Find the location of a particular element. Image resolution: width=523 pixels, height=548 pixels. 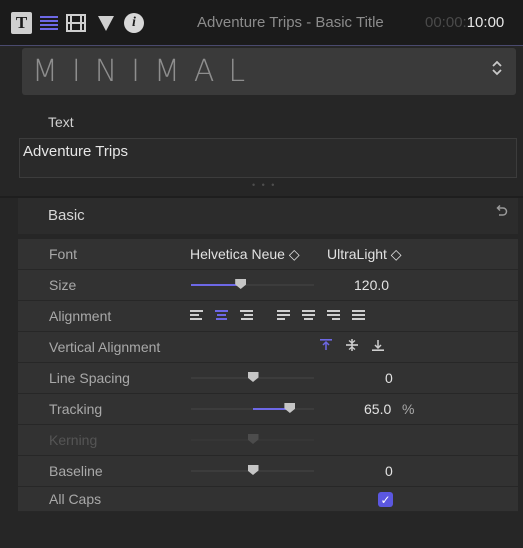

kerning-slider is located at coordinates (252, 439).